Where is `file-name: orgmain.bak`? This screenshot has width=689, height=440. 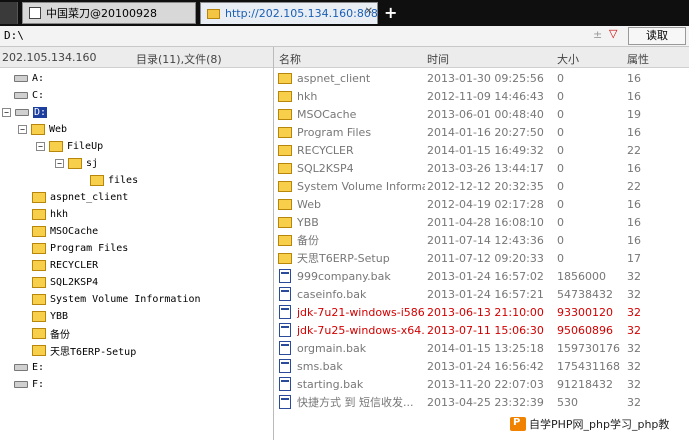
file-name: orgmain.bak is located at coordinates (332, 348).